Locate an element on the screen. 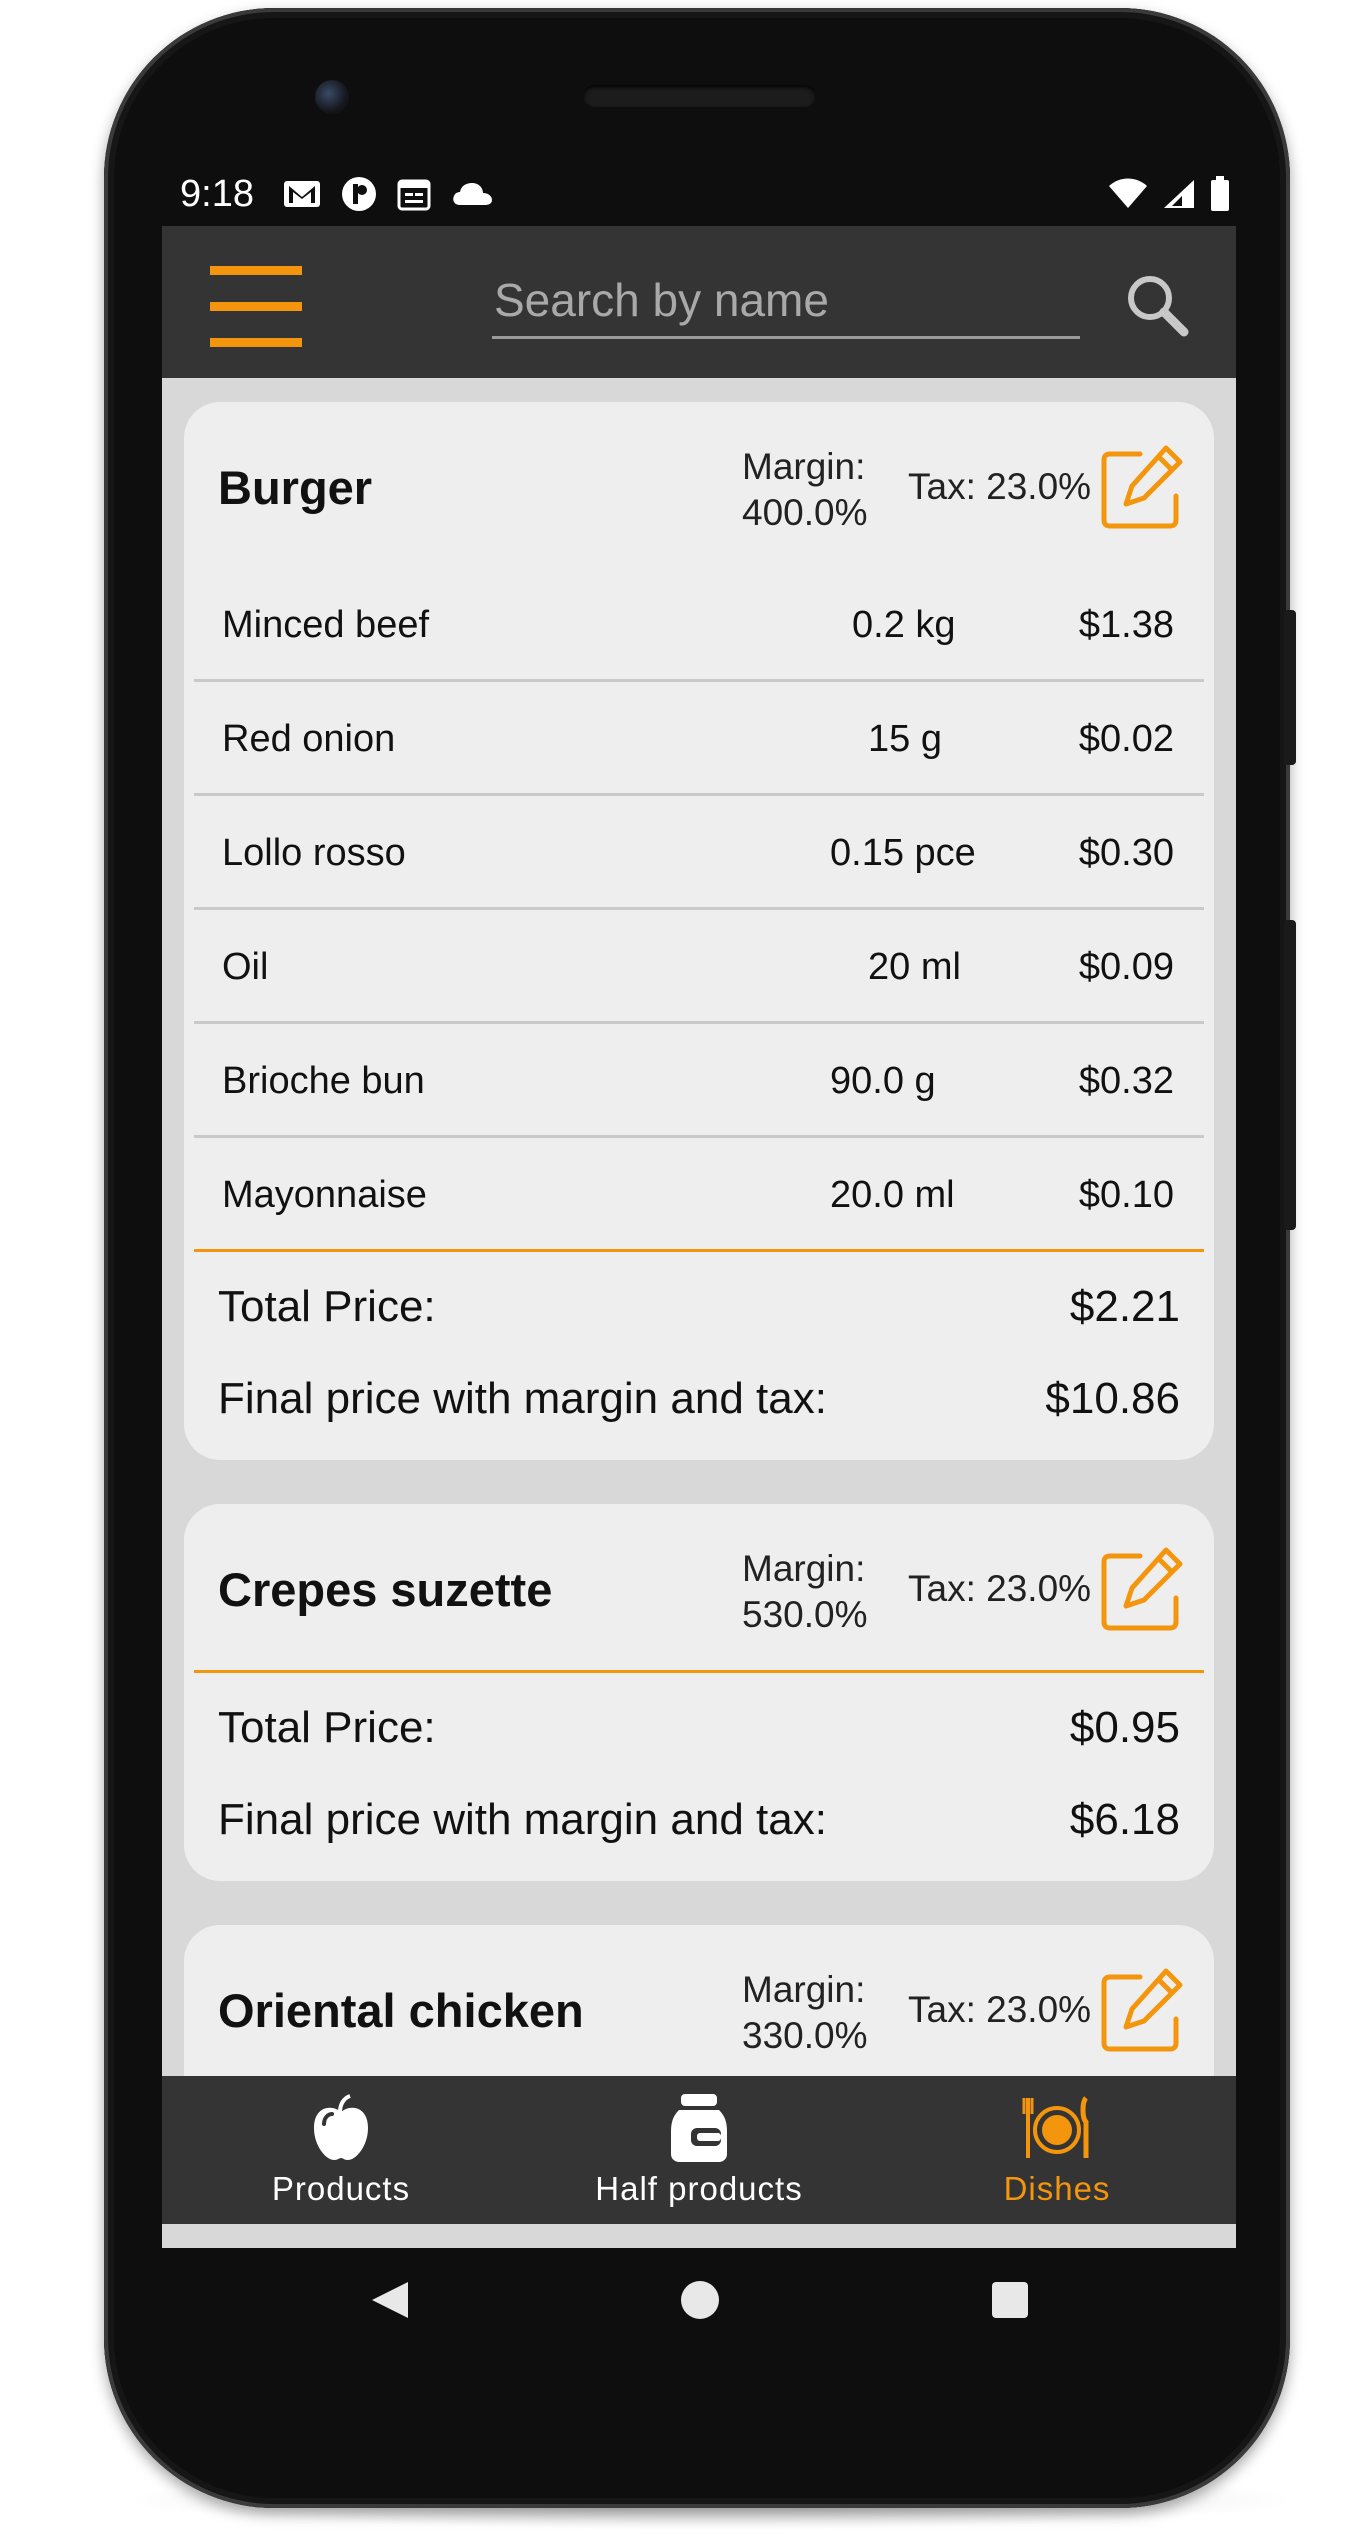  ingredient-name: Oil is located at coordinates (245, 967).